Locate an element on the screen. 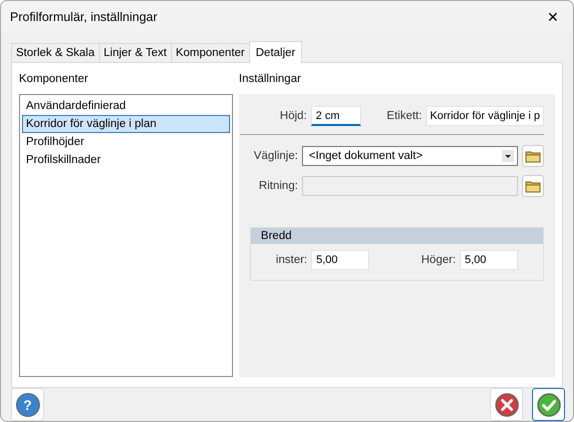 The width and height of the screenshot is (574, 422). field-label: Ritning: is located at coordinates (278, 186).